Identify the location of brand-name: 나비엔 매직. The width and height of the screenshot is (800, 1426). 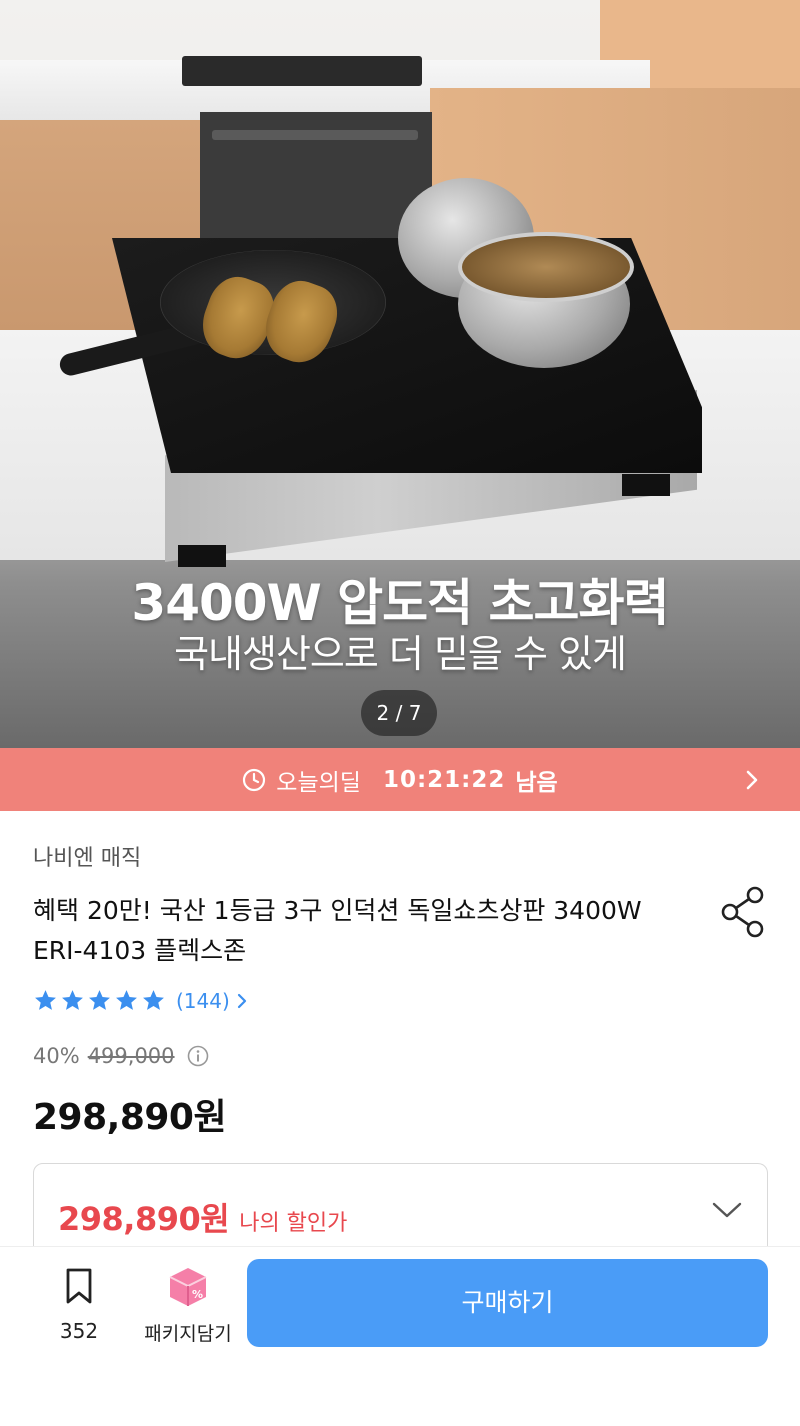
(87, 856).